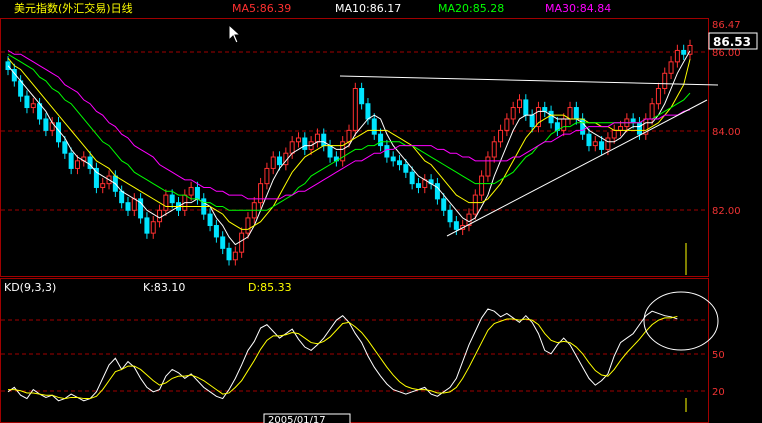 This screenshot has height=423, width=762. What do you see at coordinates (578, 8) in the screenshot?
I see `ma30-label: MA30:84.84` at bounding box center [578, 8].